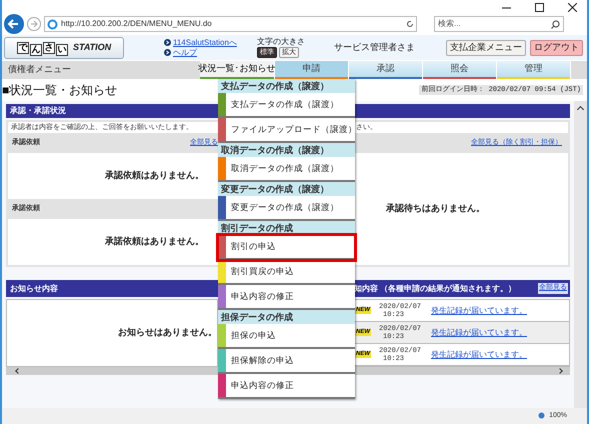  Describe the element at coordinates (286, 361) in the screenshot. I see `menu-item: 担保解除の申込` at that location.